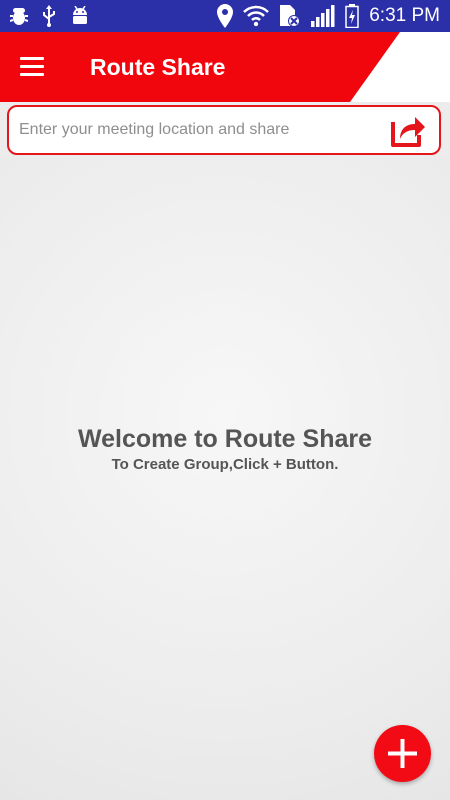 Image resolution: width=450 pixels, height=800 pixels. I want to click on battery-charging-icon, so click(352, 16).